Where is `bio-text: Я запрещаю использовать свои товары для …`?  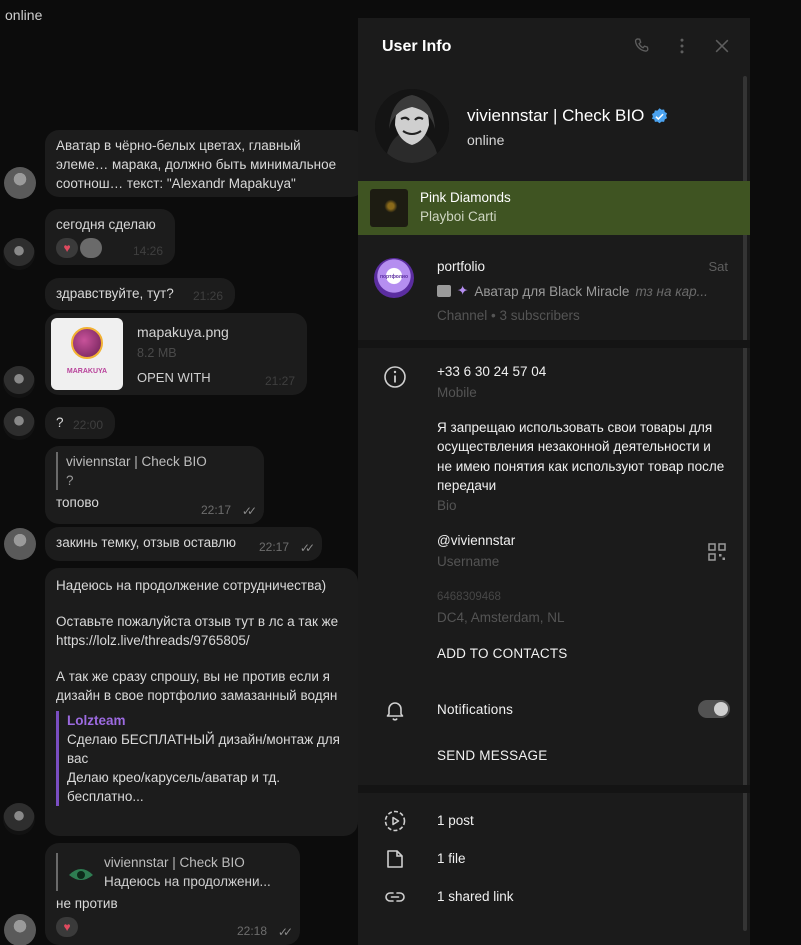 bio-text: Я запрещаю использовать свои товары для … is located at coordinates (582, 456).